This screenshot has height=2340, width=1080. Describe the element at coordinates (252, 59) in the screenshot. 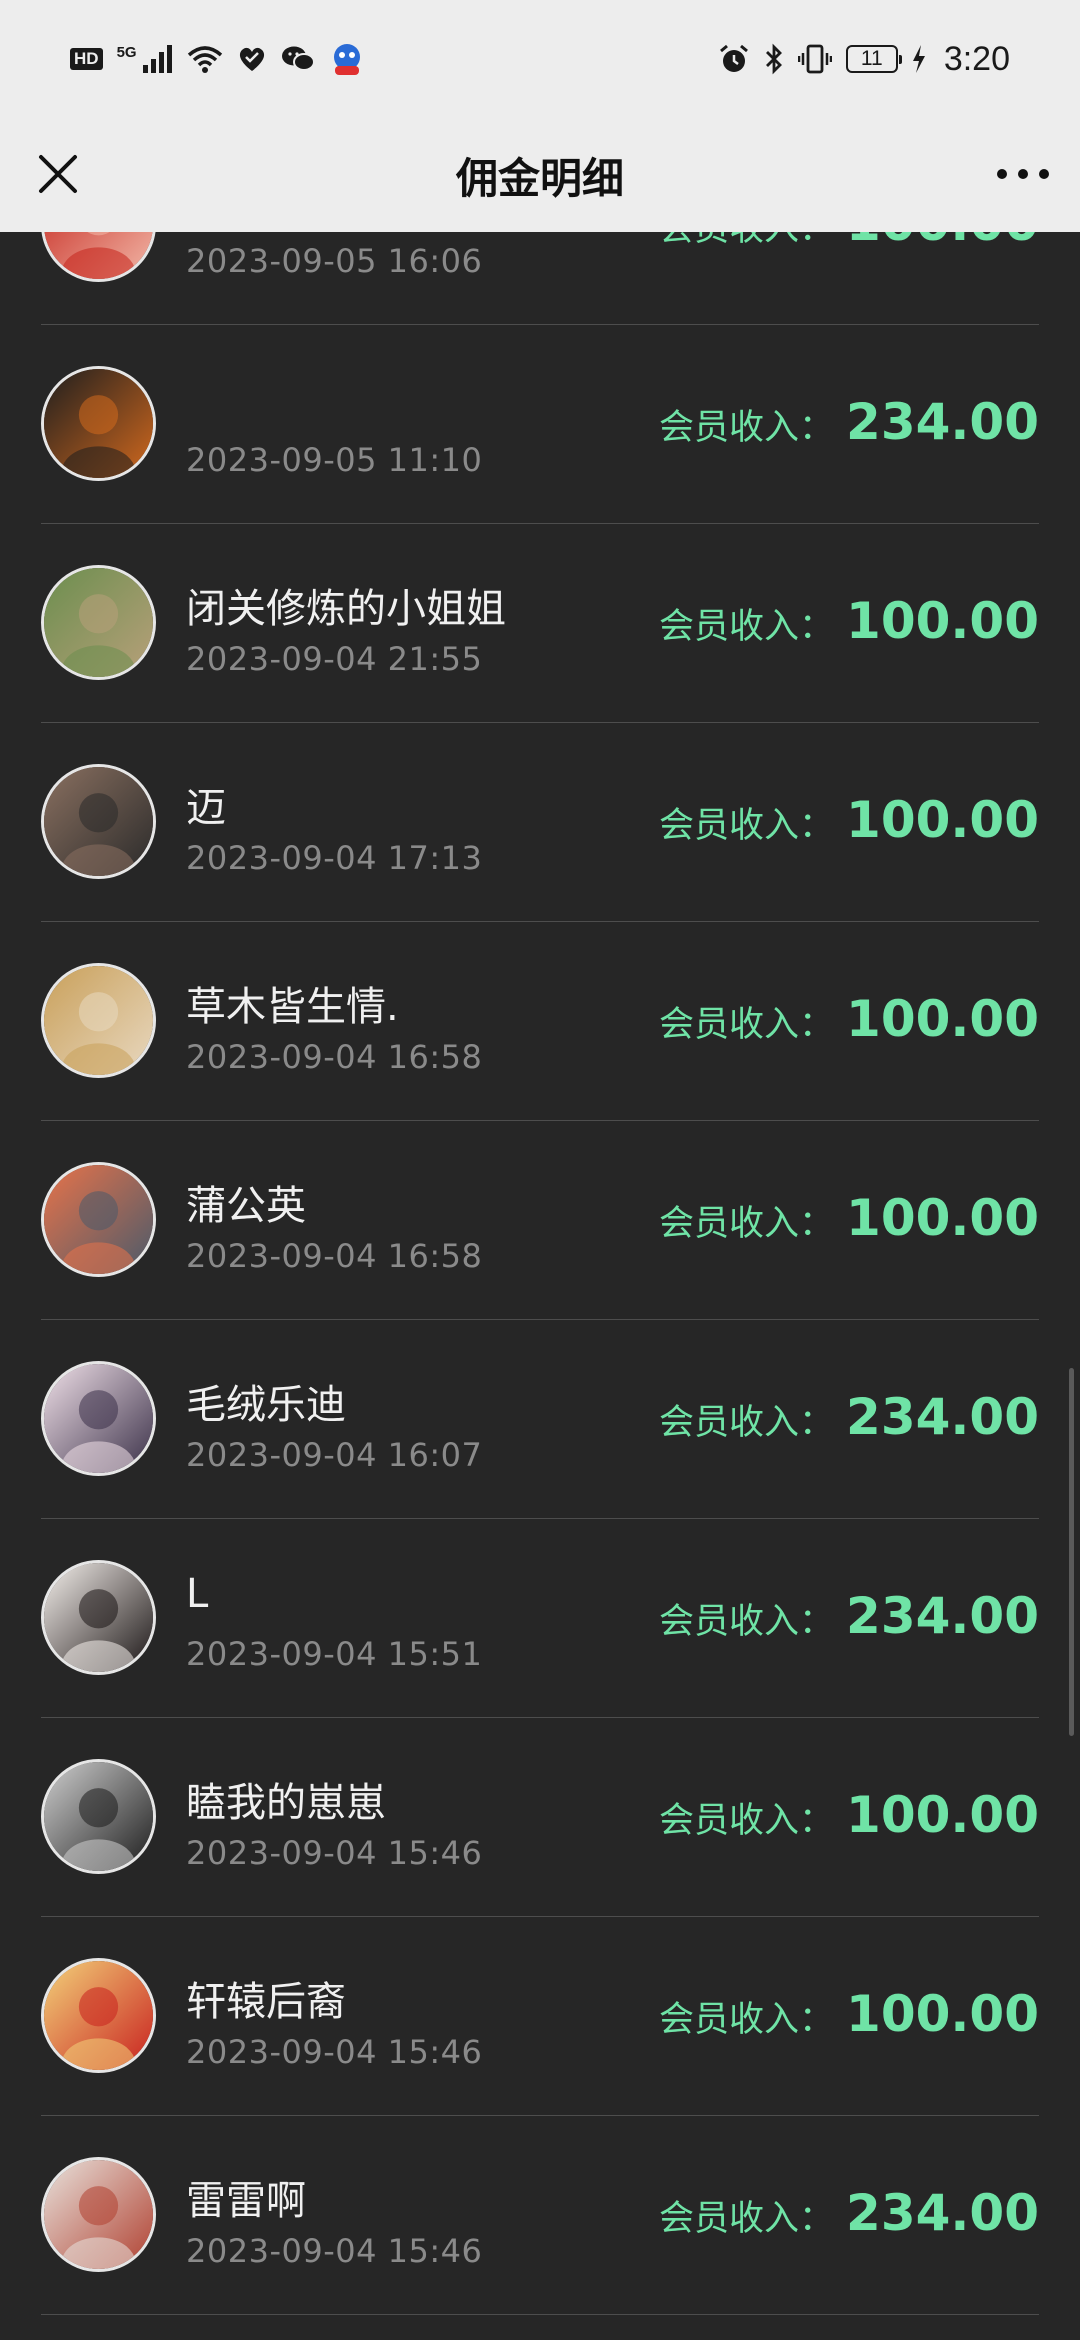

I see `heart-shield-icon` at that location.